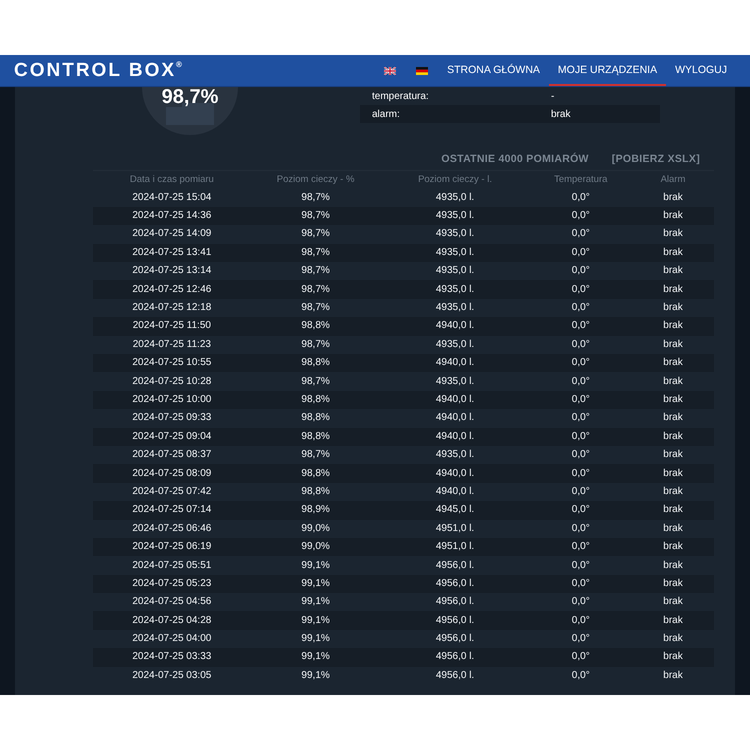  I want to click on table-cell: 2024-07-25 12:46, so click(172, 289).